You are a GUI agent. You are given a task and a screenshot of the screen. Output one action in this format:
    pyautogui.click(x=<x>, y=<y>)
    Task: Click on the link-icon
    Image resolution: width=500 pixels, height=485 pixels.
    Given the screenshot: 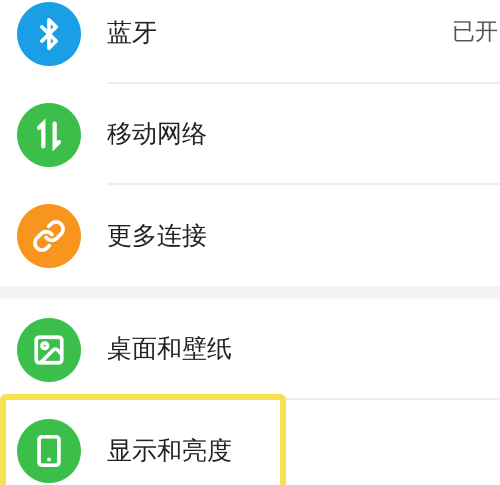 What is the action you would take?
    pyautogui.click(x=49, y=235)
    